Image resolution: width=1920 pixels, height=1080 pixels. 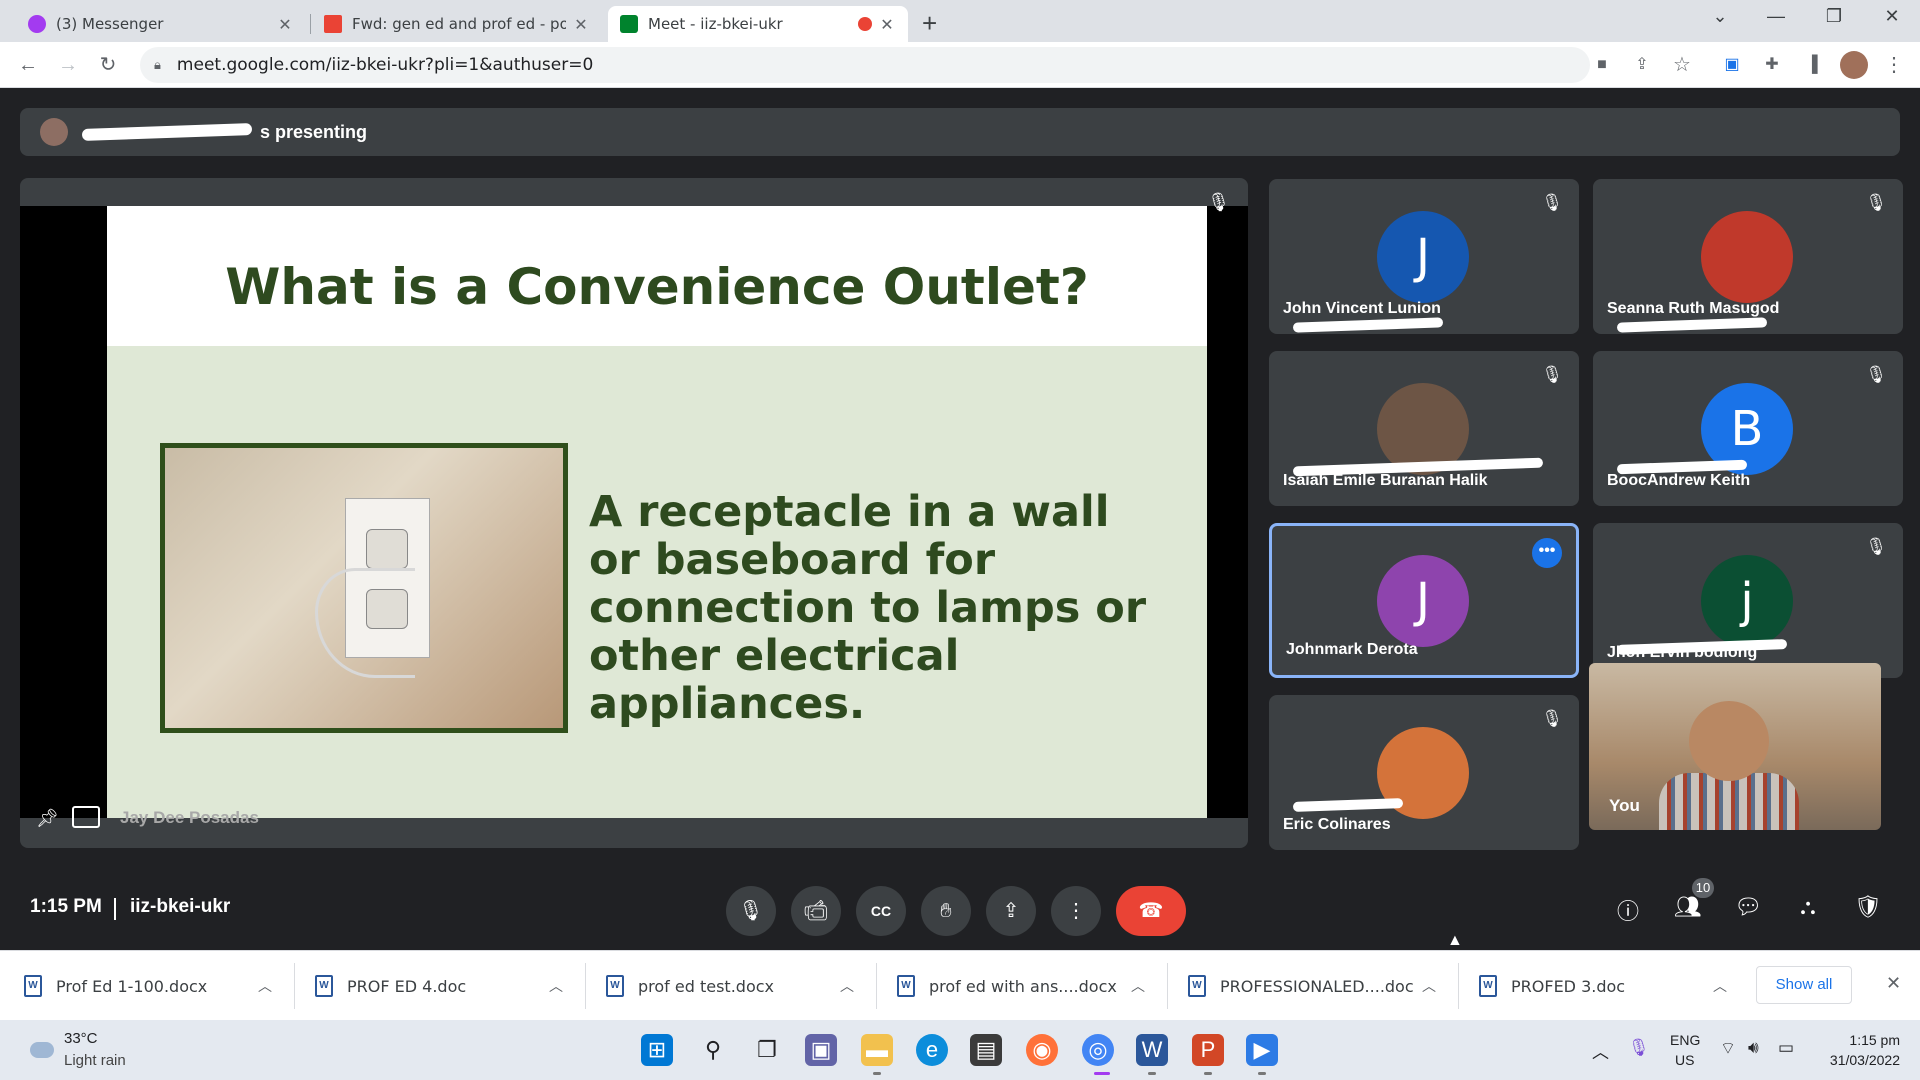 What do you see at coordinates (1424, 772) in the screenshot?
I see `participant-tile: Eric Colinares 🎙︎` at bounding box center [1424, 772].